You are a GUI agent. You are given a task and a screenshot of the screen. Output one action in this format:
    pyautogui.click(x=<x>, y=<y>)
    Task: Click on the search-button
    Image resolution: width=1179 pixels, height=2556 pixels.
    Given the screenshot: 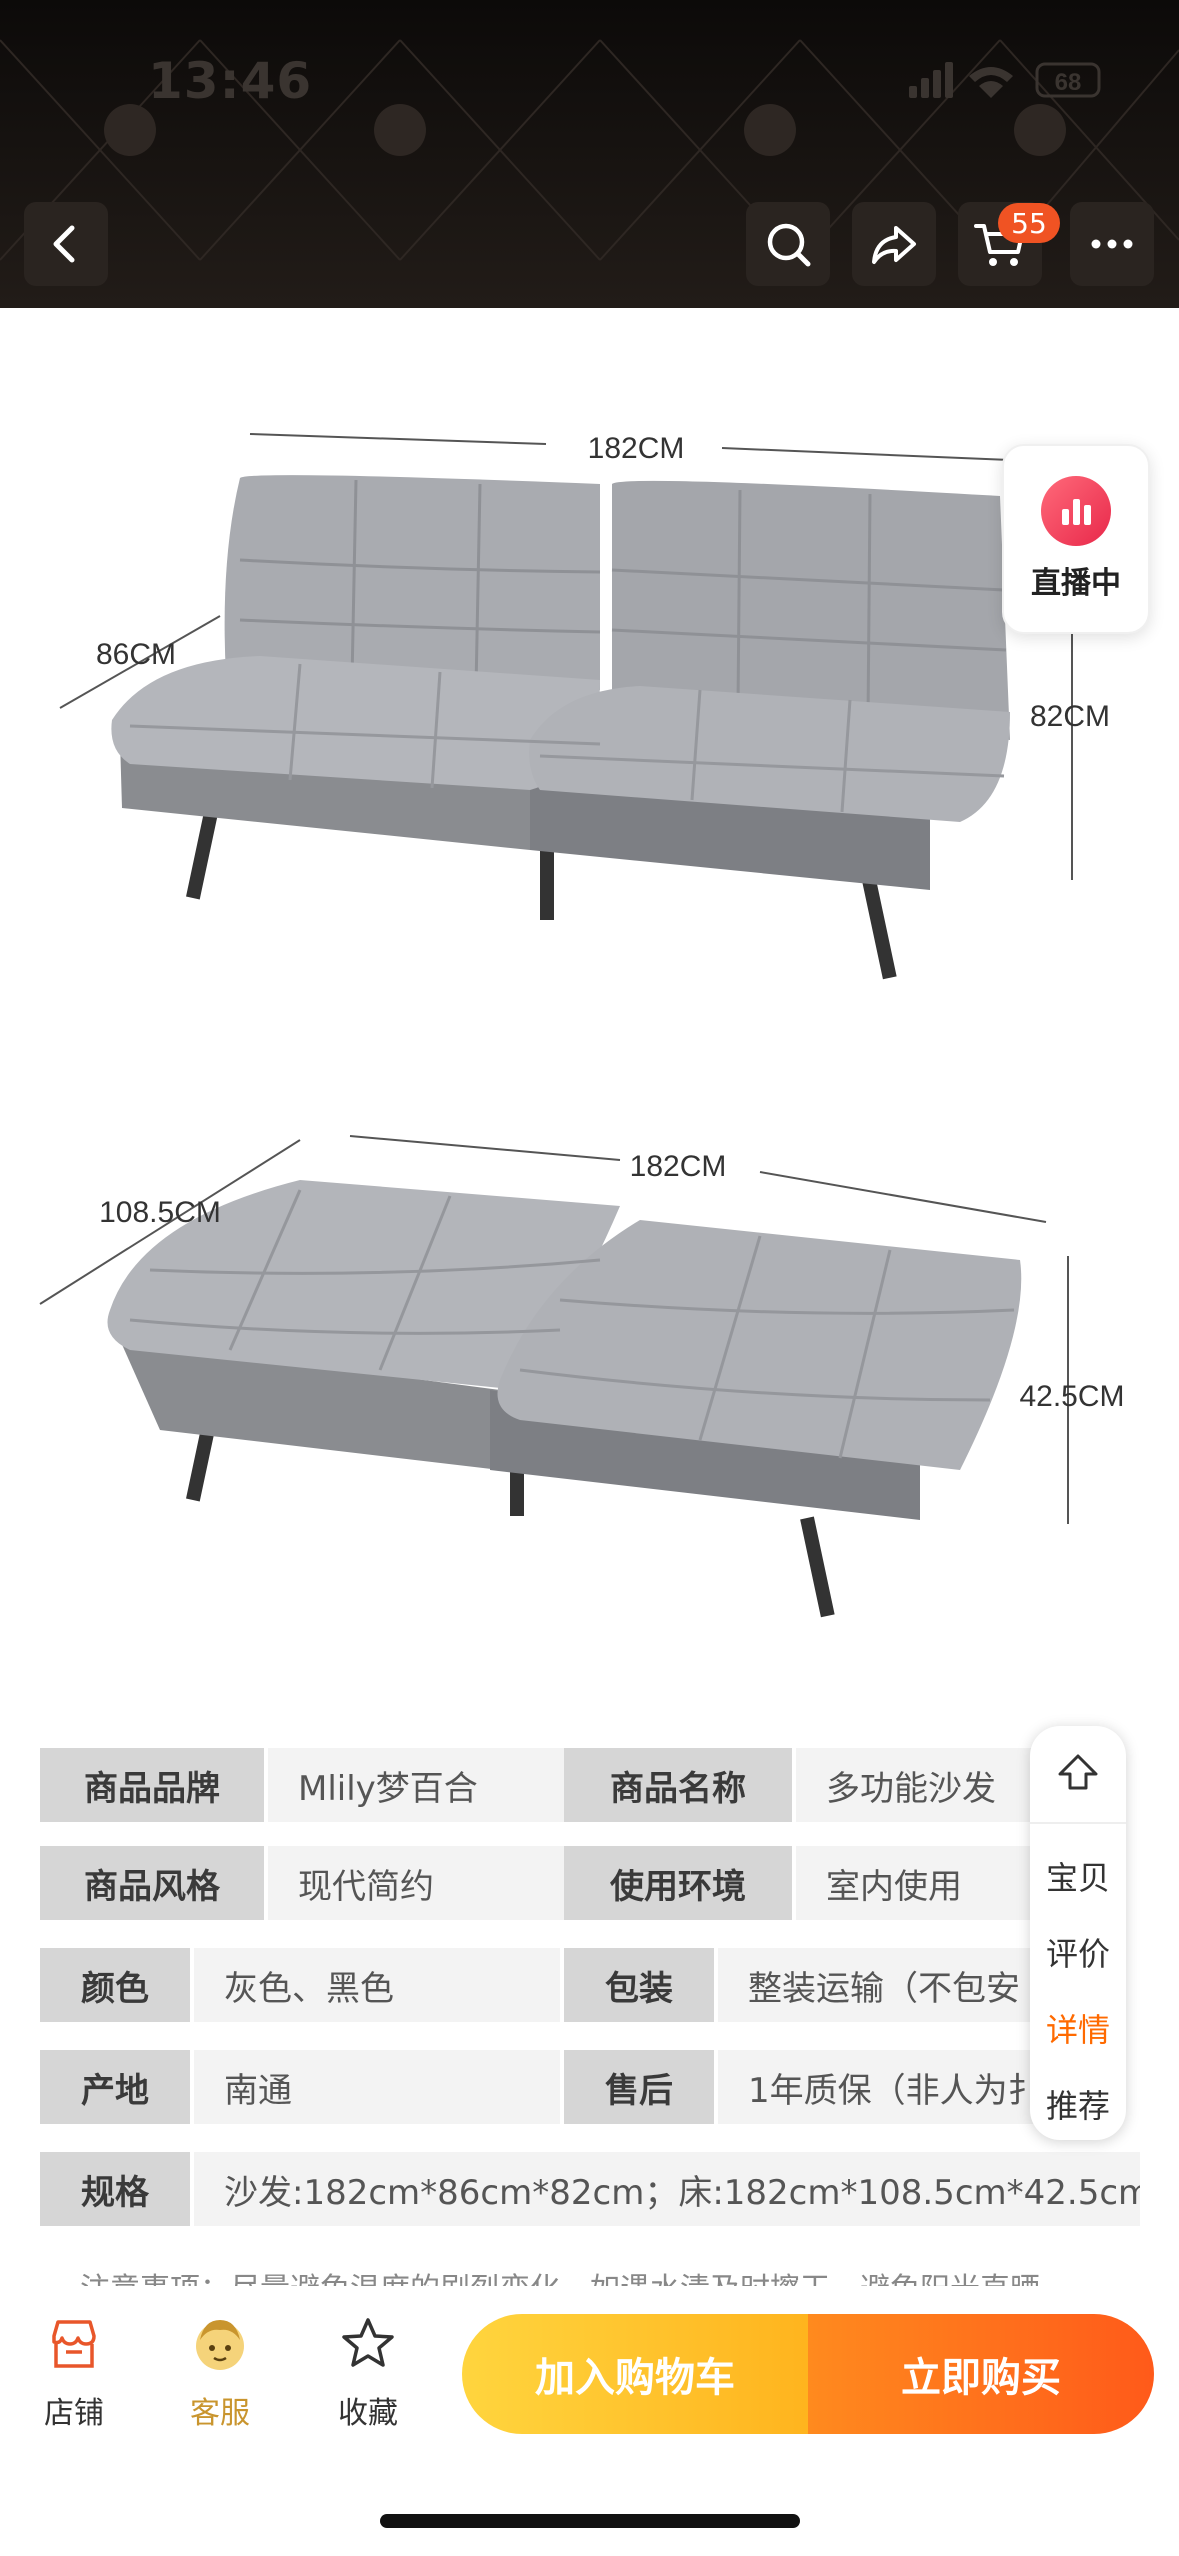 What is the action you would take?
    pyautogui.click(x=788, y=244)
    